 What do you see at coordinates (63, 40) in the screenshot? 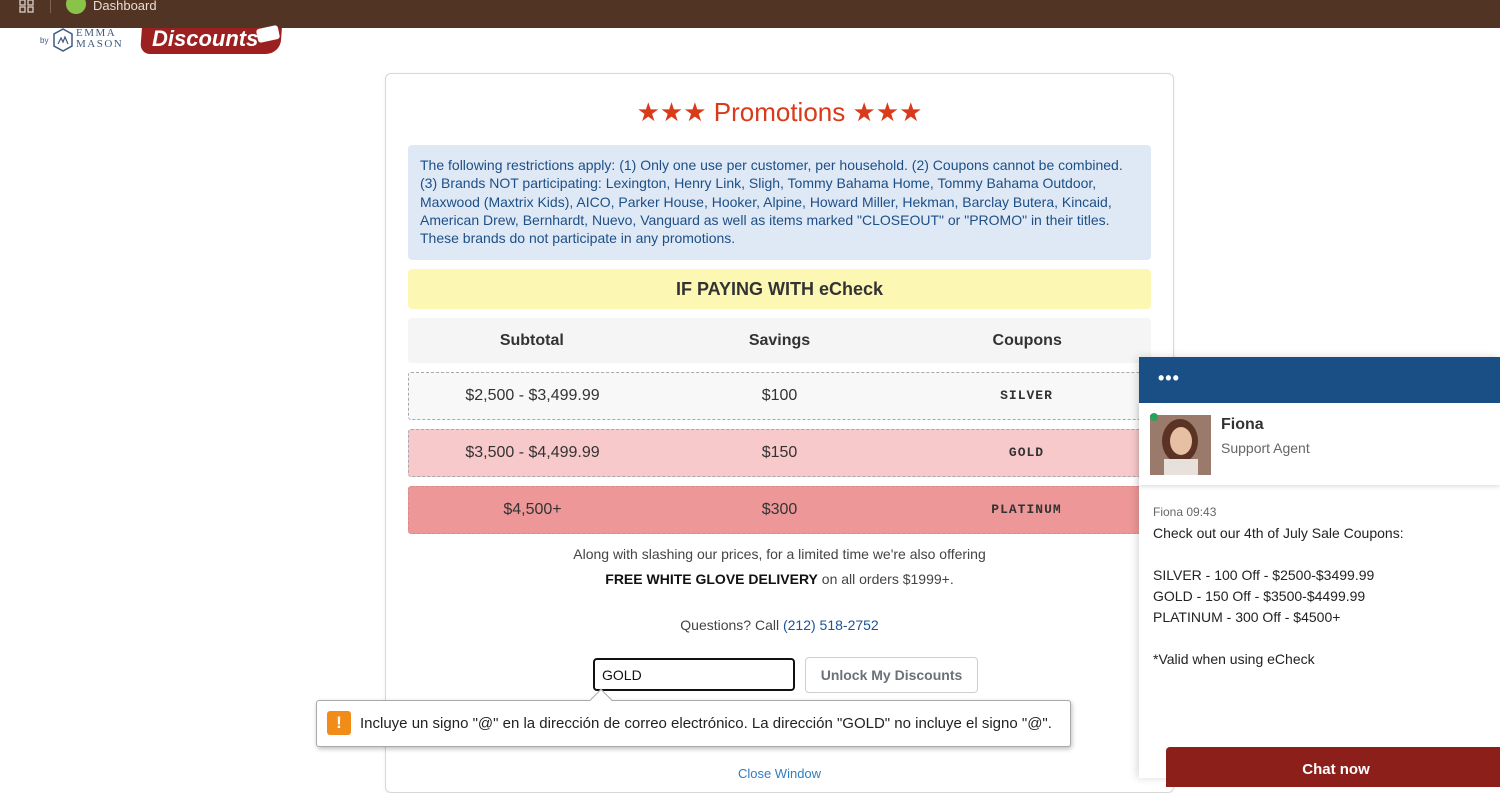
I see `emma-mason-hex-icon` at bounding box center [63, 40].